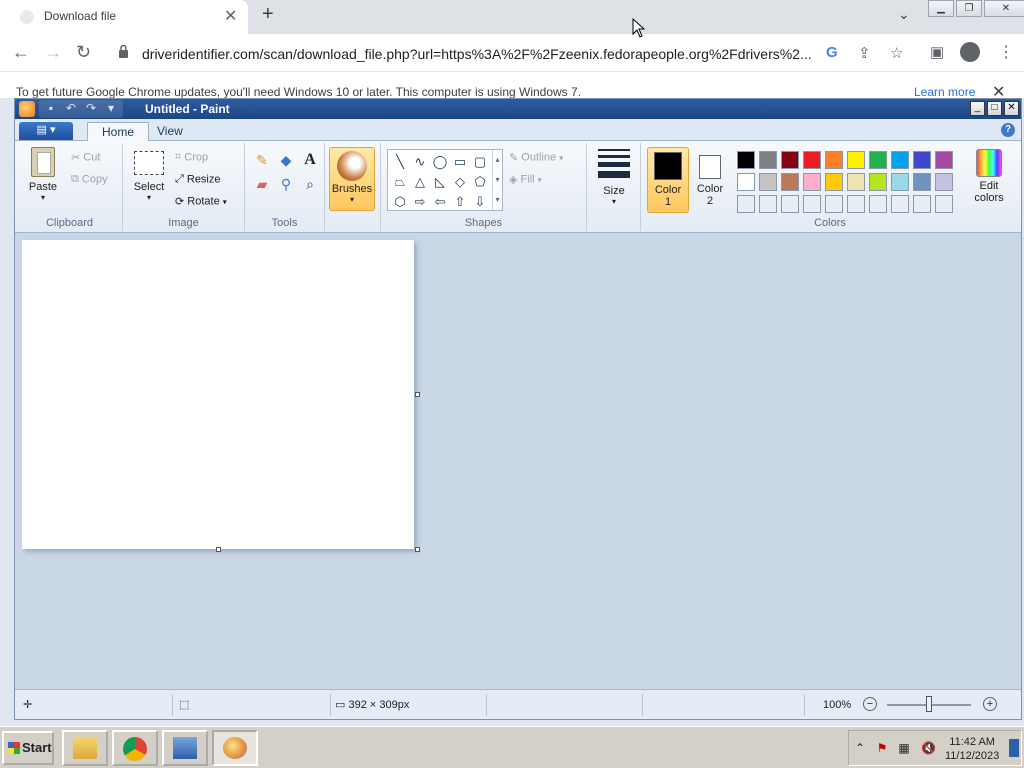 The width and height of the screenshot is (1024, 768). Describe the element at coordinates (85, 157) in the screenshot. I see `cut-button: ✂ Cut` at that location.